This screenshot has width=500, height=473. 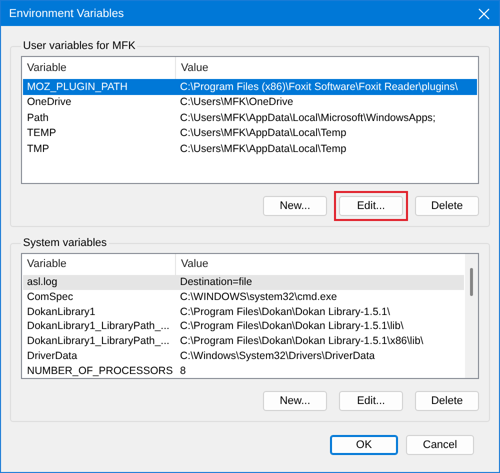 I want to click on variable-row: NUMBER_OF_PROCESSORS 8, so click(x=243, y=370).